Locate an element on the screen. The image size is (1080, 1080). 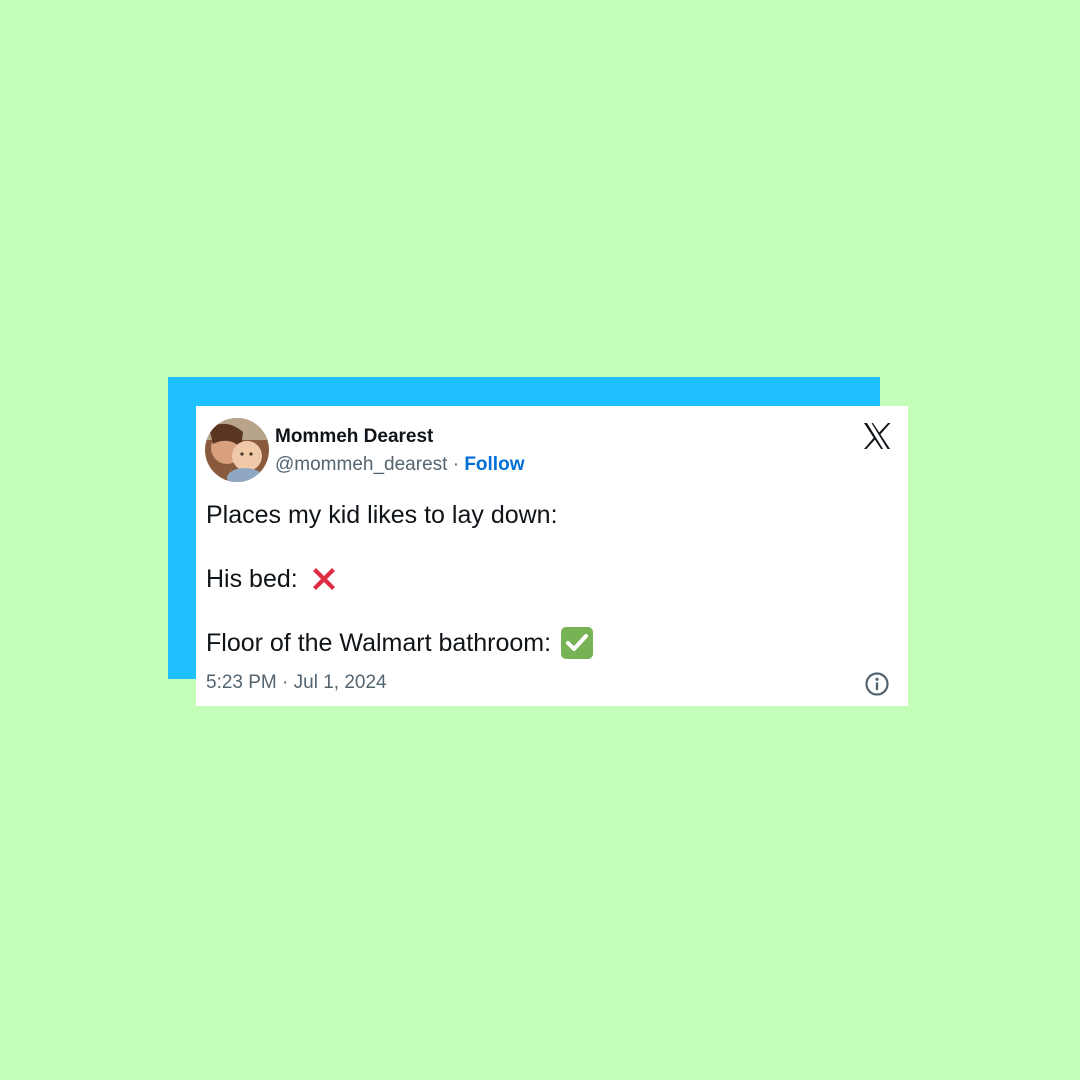
tweet-text: Floor of the Walmart bathroom: is located at coordinates (379, 642).